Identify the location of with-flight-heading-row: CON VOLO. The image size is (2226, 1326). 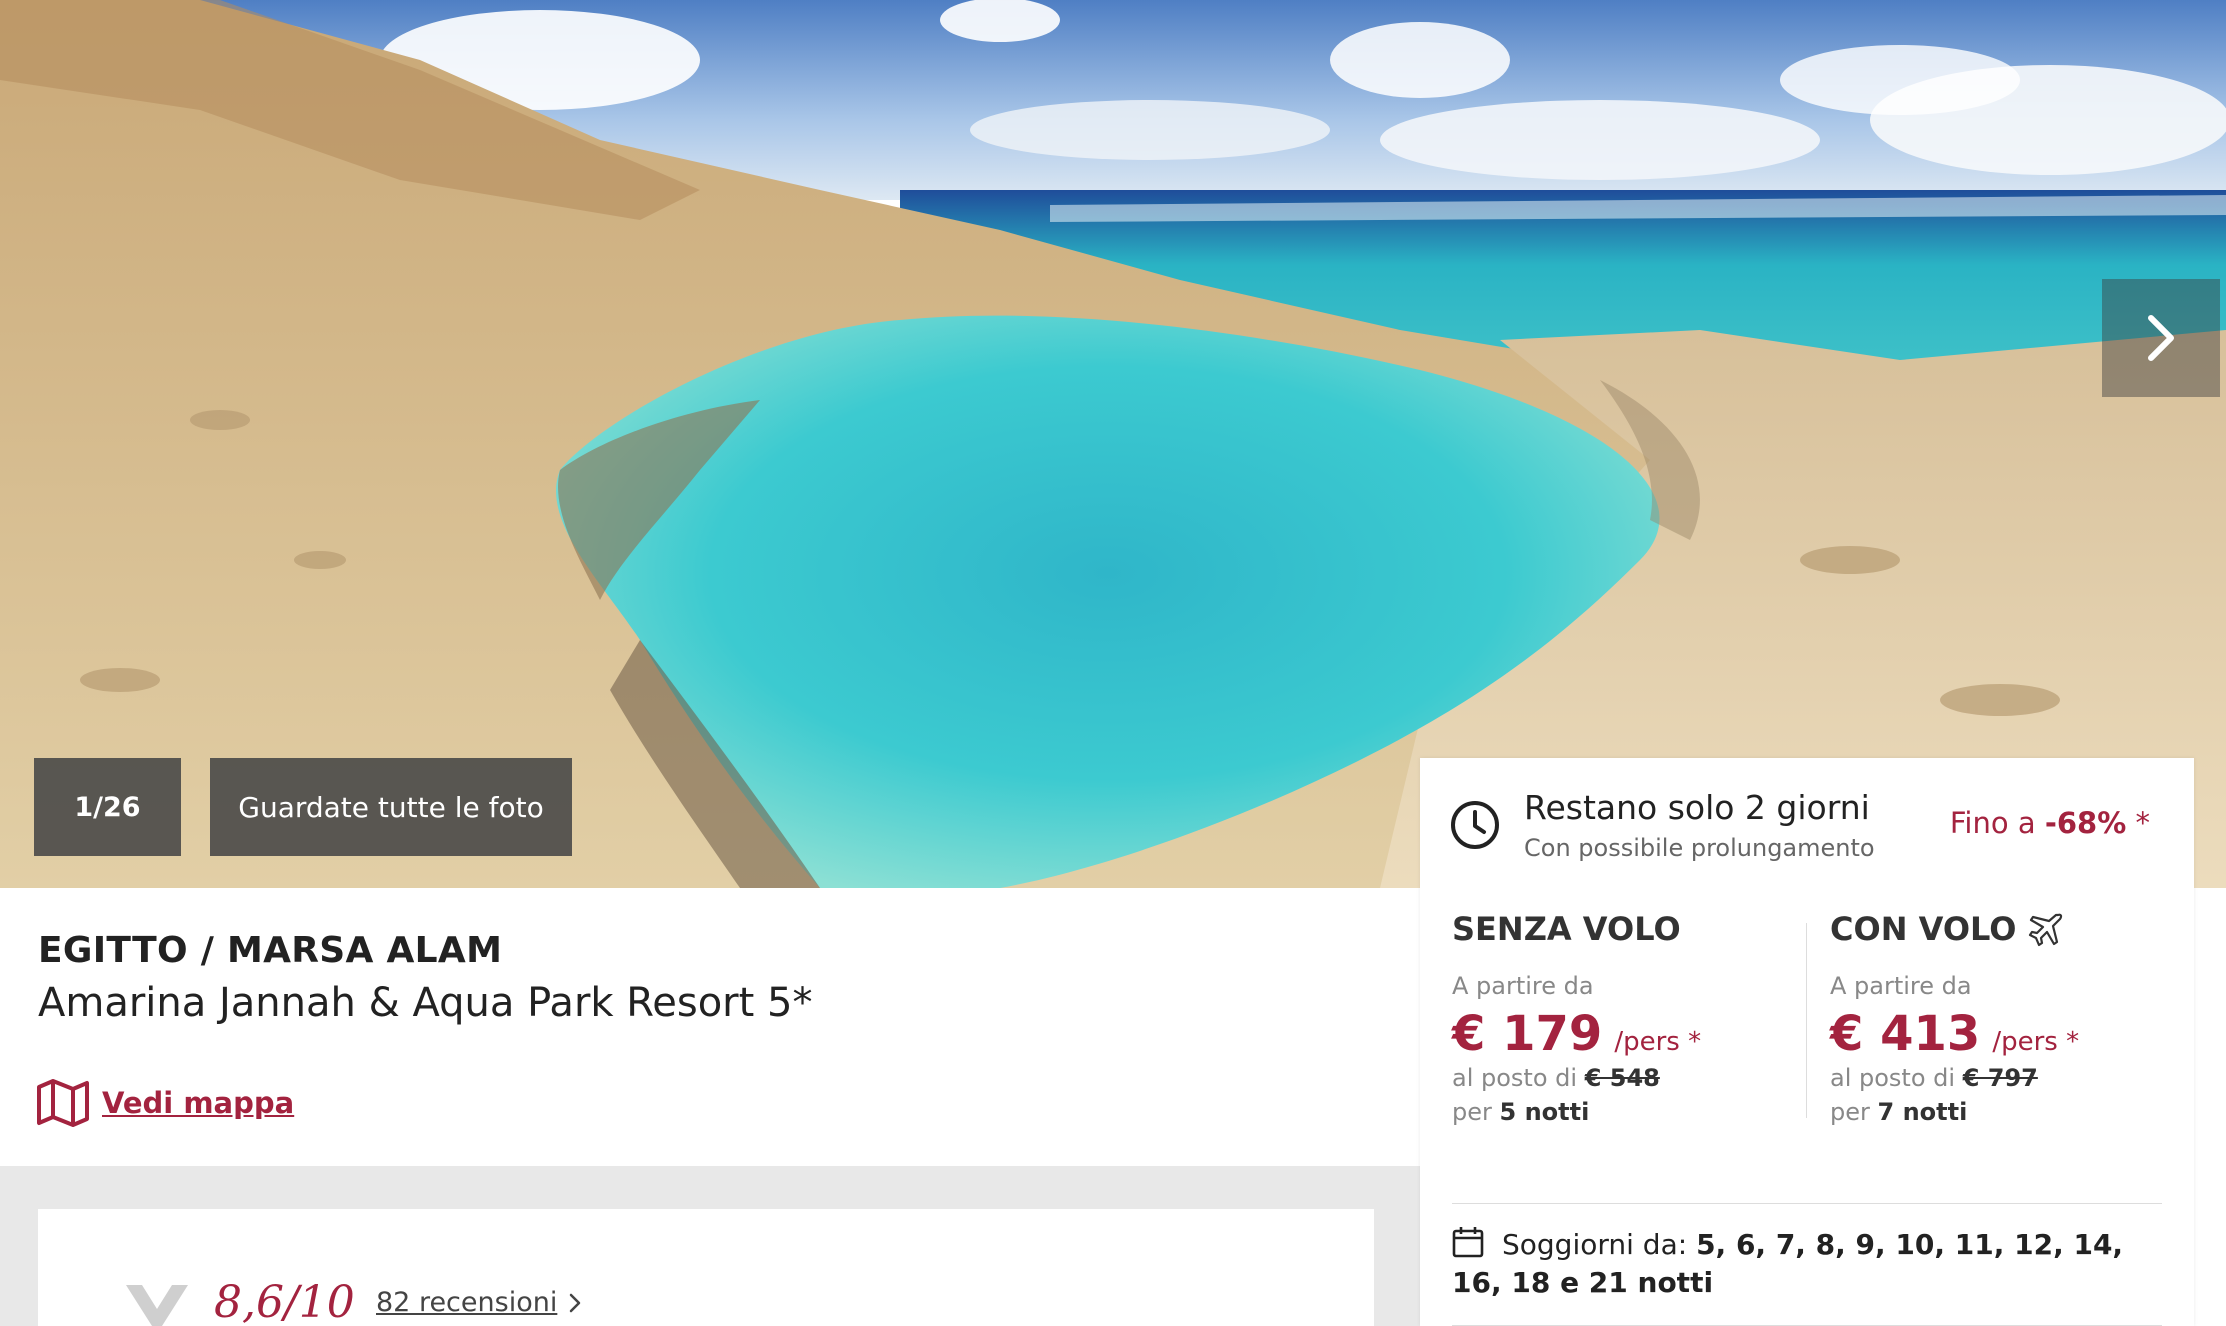
(2010, 929).